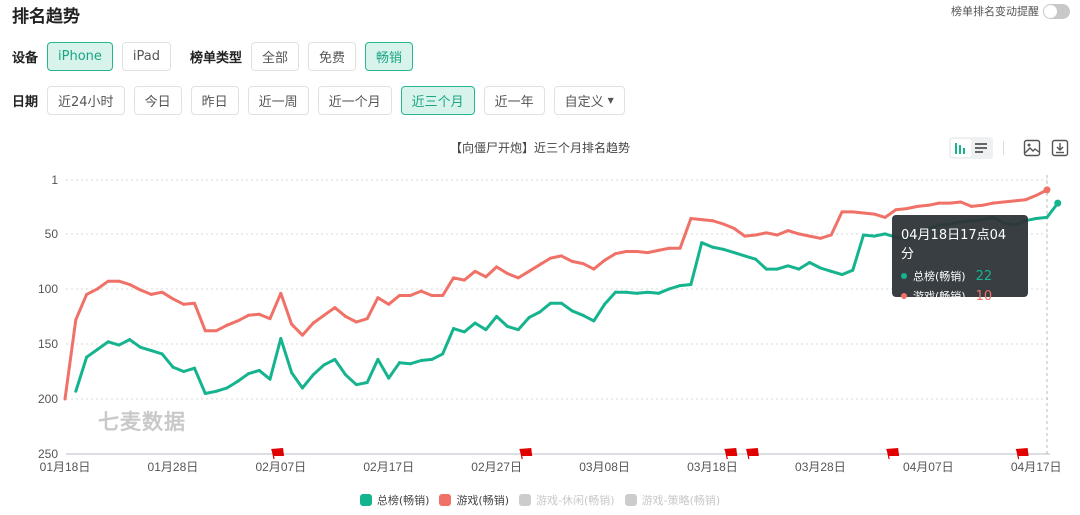 The width and height of the screenshot is (1080, 515). What do you see at coordinates (280, 467) in the screenshot?
I see `x-tick-label: 02月07日` at bounding box center [280, 467].